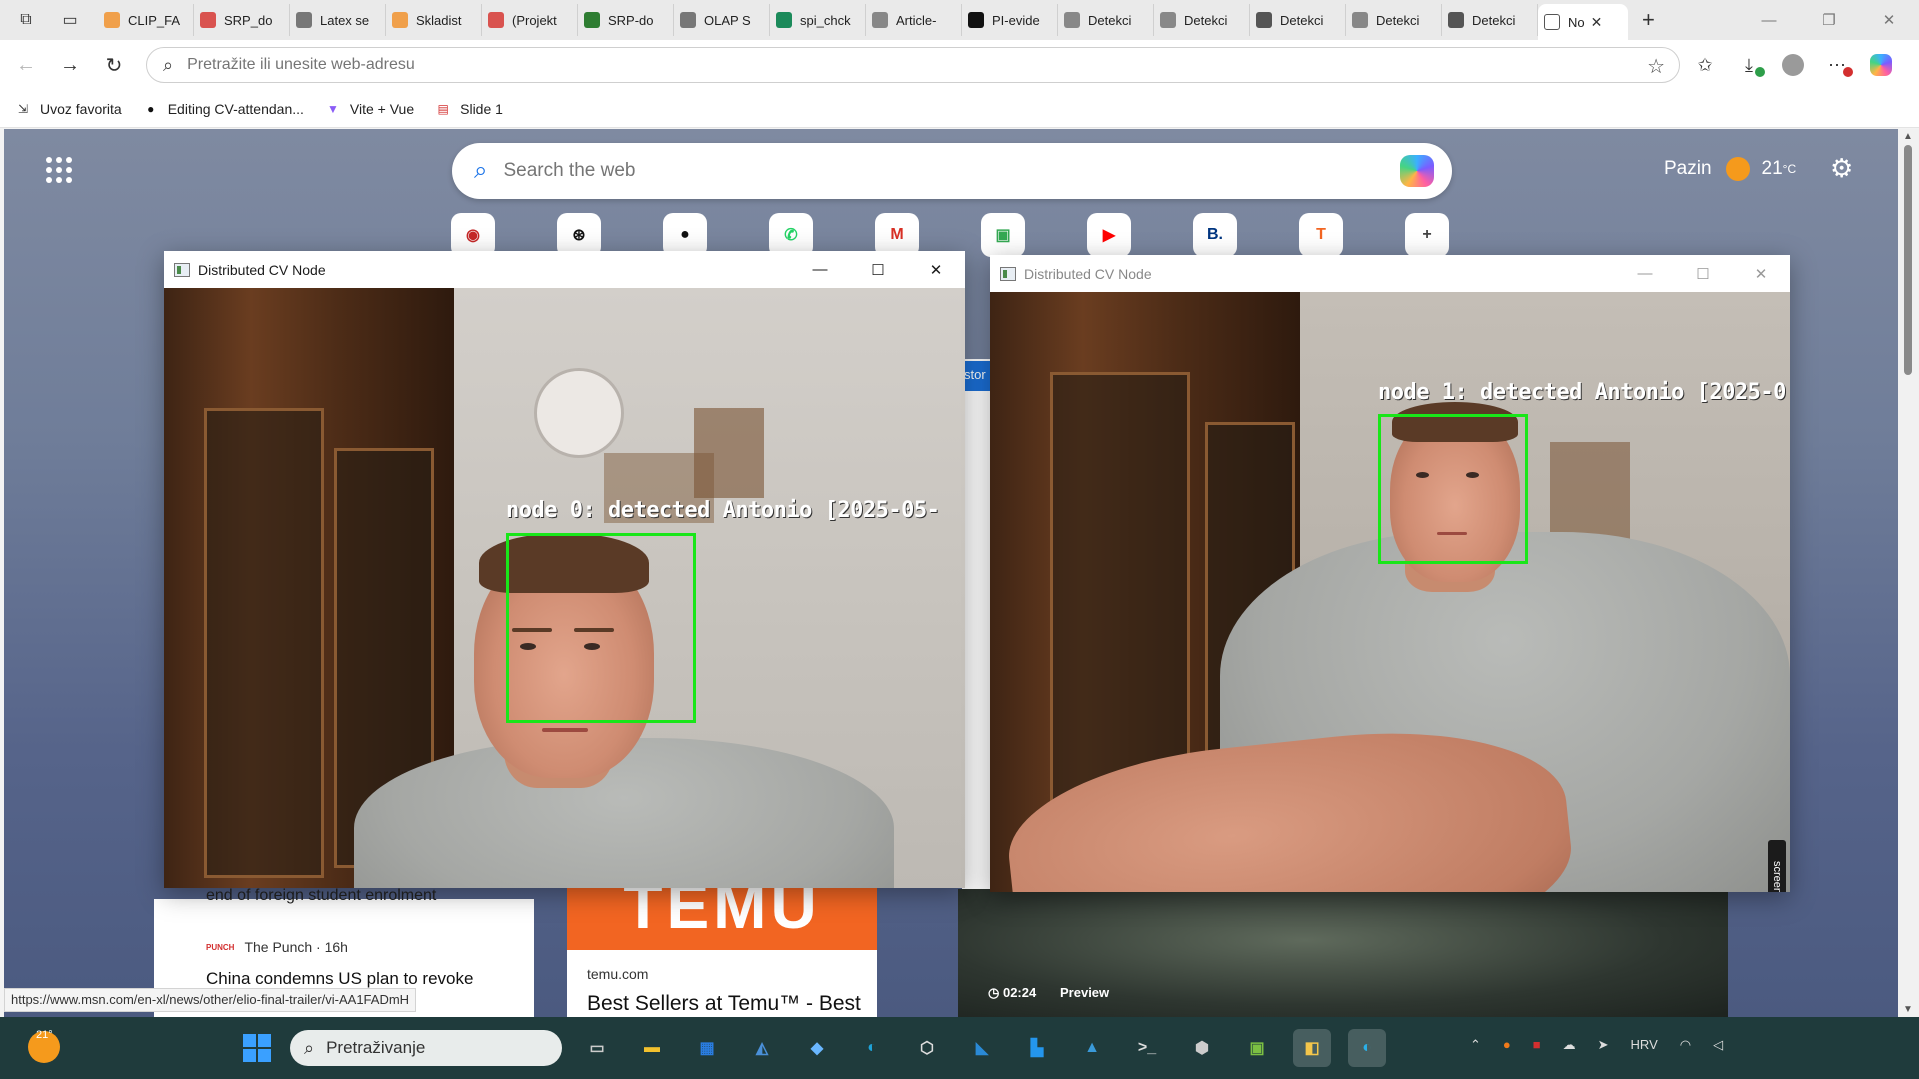  Describe the element at coordinates (1648, 20) in the screenshot. I see `new-tab-button: +` at that location.